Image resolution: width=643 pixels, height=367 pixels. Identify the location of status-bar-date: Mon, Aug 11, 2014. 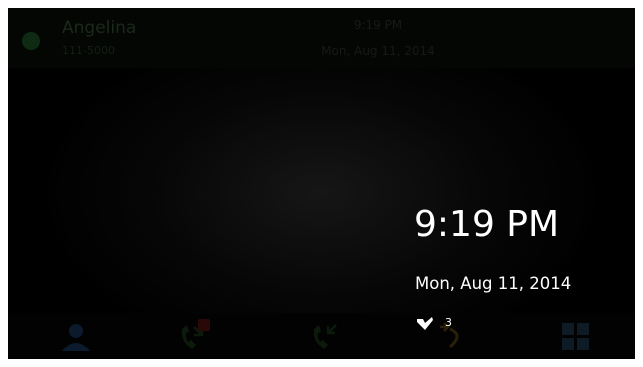
(378, 51).